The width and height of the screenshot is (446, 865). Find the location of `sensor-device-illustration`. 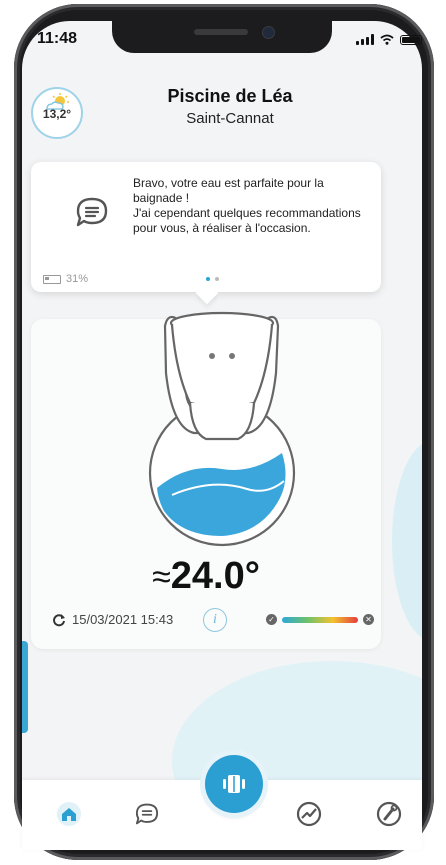

sensor-device-illustration is located at coordinates (222, 429).